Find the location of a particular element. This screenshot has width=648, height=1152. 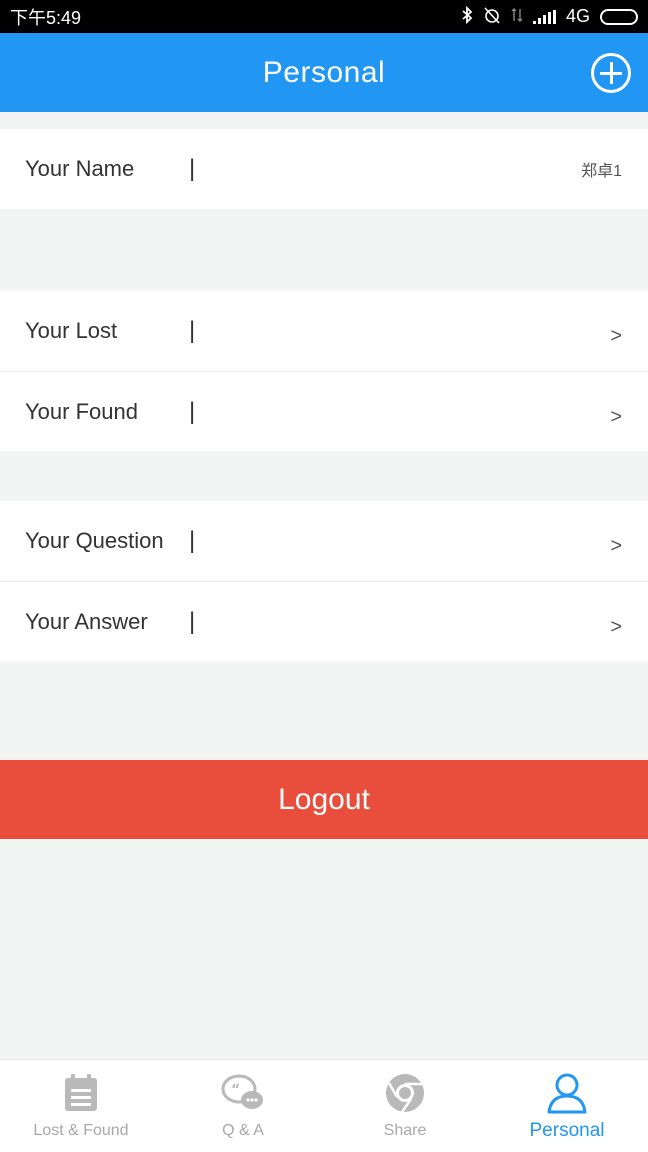

status-time: 下午5:49 is located at coordinates (46, 17).